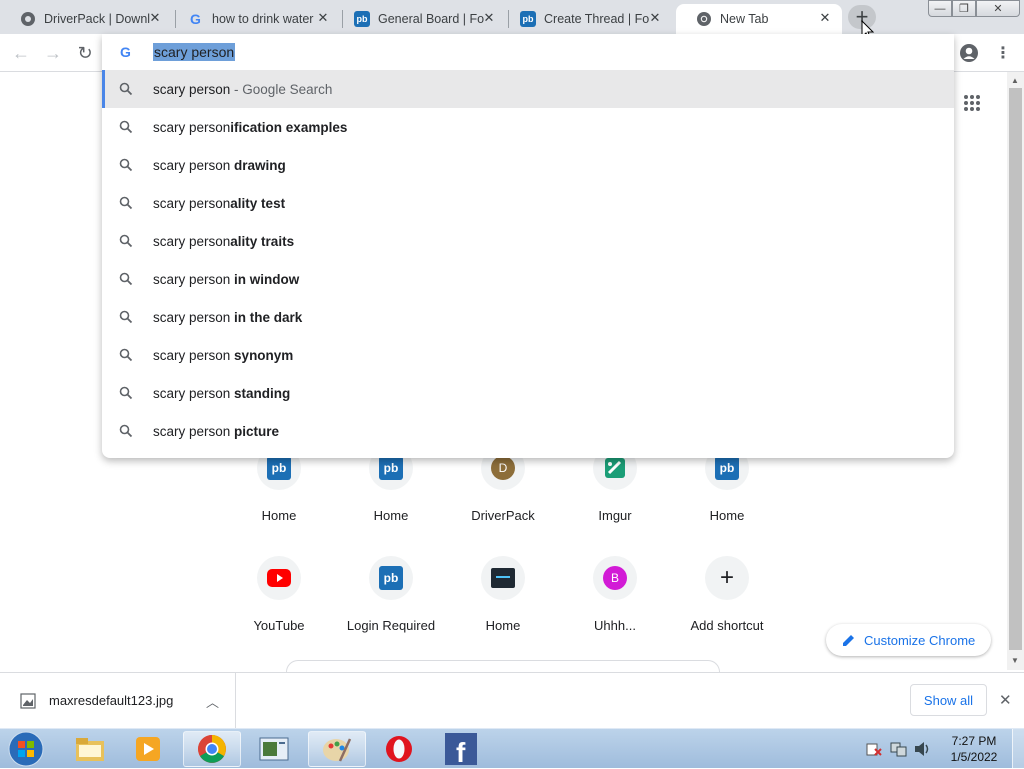  What do you see at coordinates (399, 749) in the screenshot?
I see `taskbar-opera` at bounding box center [399, 749].